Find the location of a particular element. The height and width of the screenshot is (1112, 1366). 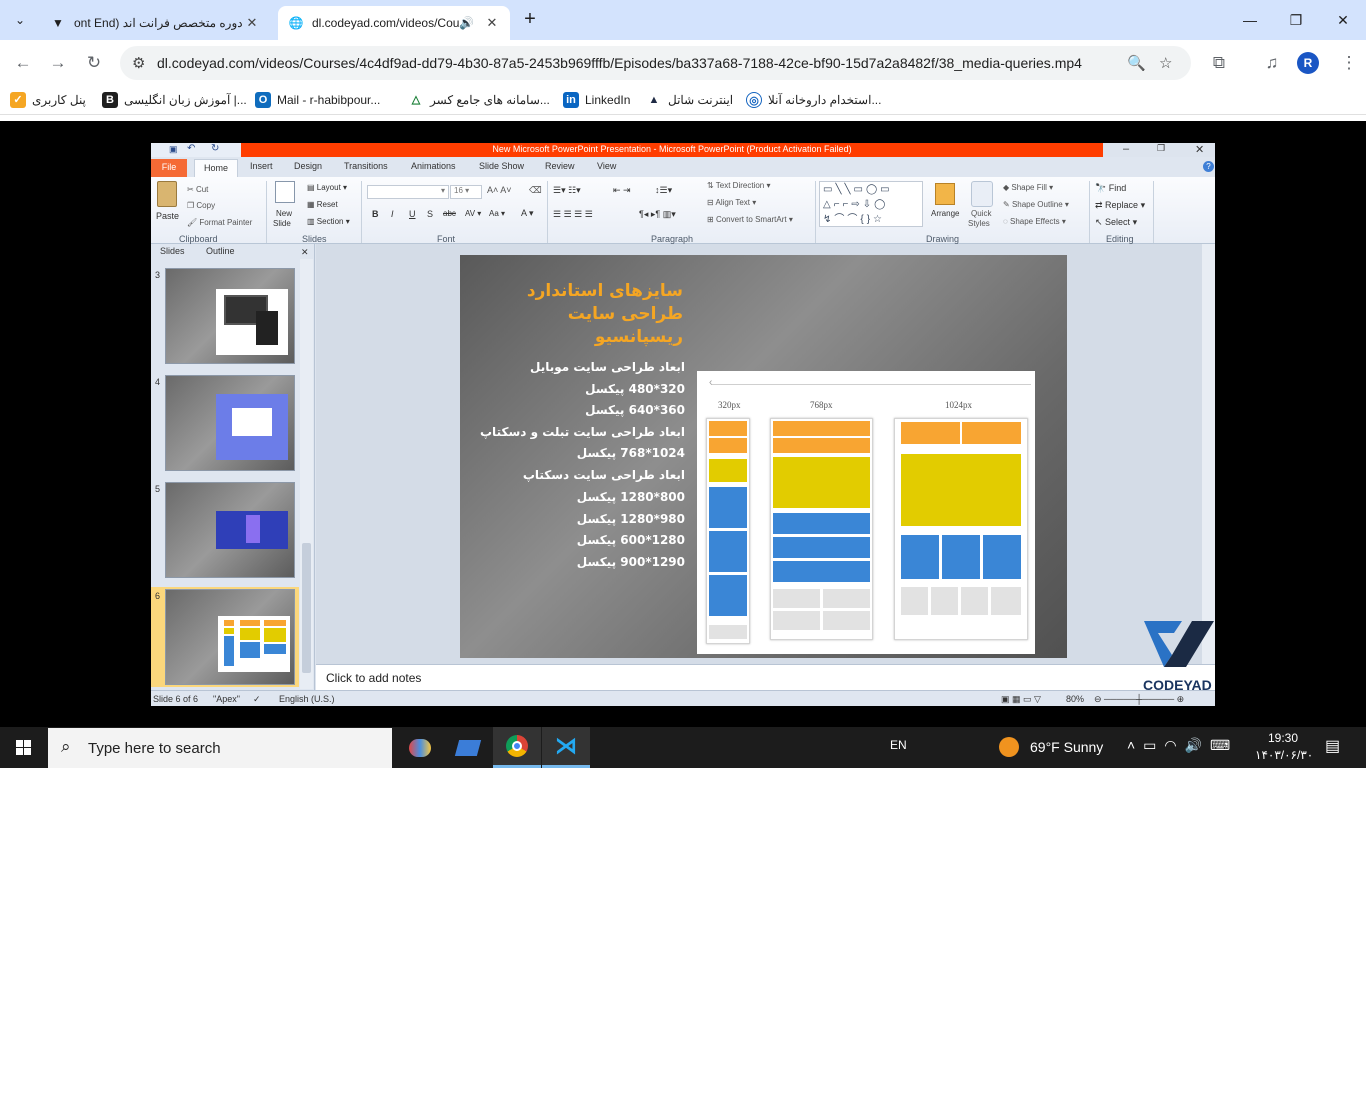

shape-effects-button: ◌ Shape Effects ▾ is located at coordinates (1034, 221).